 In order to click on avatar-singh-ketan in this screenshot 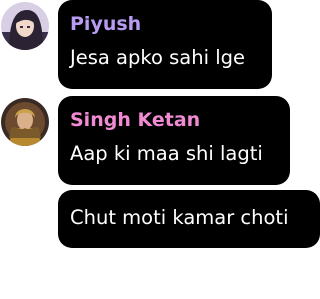, I will do `click(25, 122)`.